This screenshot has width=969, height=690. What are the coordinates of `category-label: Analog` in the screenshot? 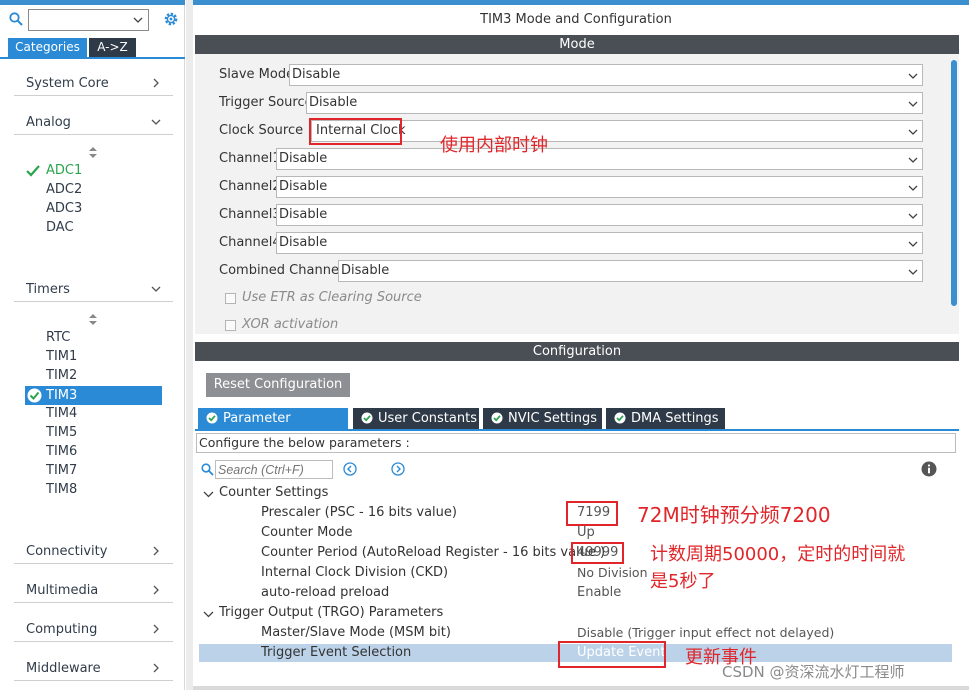 It's located at (48, 122).